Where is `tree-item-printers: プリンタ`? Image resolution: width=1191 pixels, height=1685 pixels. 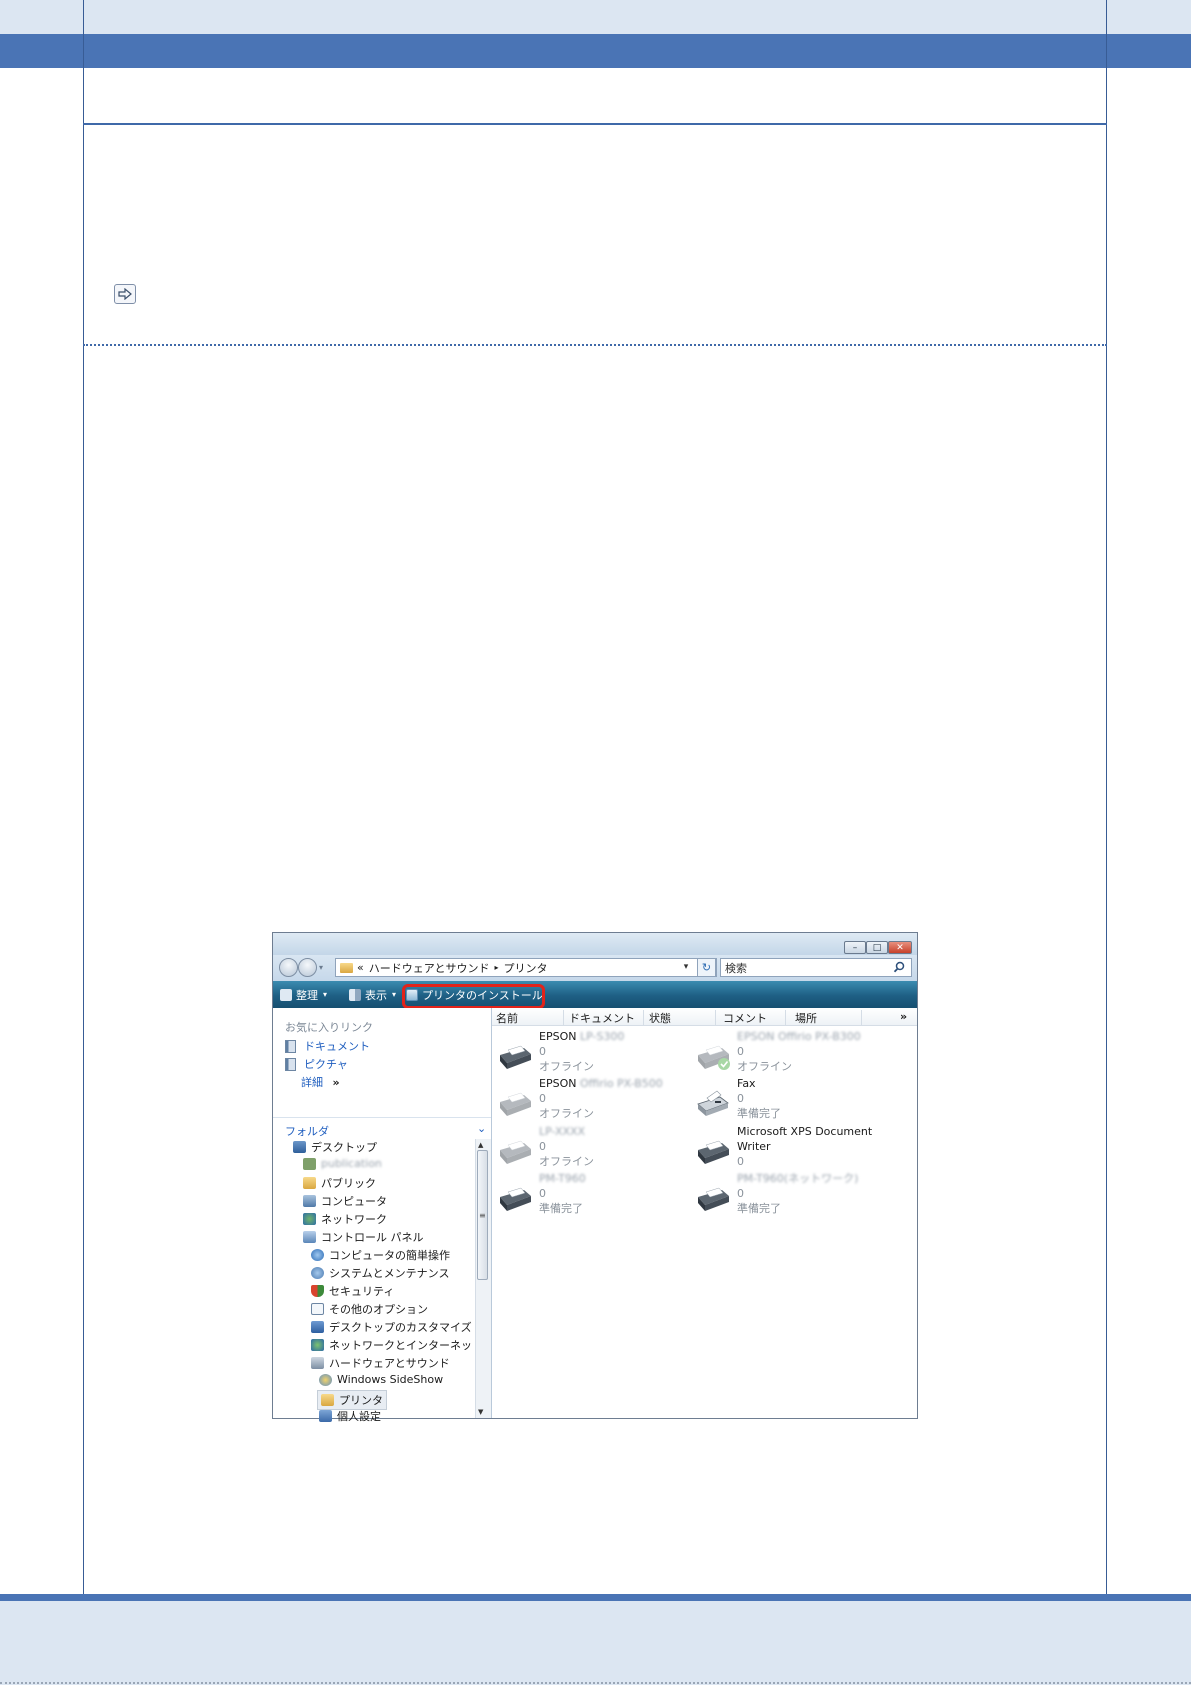
tree-item-printers: プリンタ is located at coordinates (352, 1400).